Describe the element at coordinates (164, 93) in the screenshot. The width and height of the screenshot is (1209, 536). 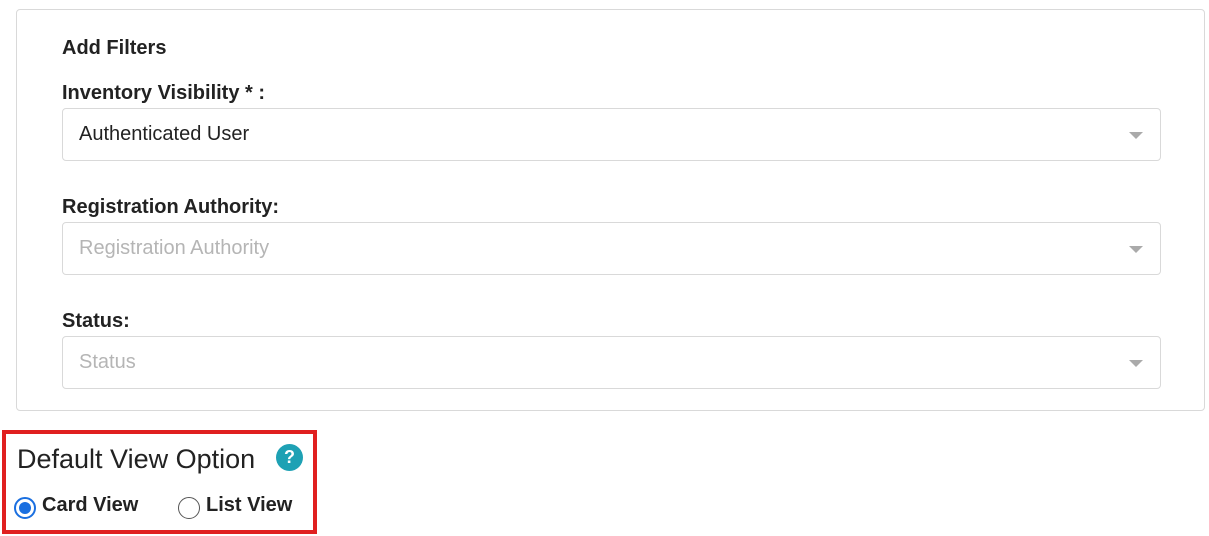
I see `inventory-visibility-label: Inventory Visibility * :` at that location.